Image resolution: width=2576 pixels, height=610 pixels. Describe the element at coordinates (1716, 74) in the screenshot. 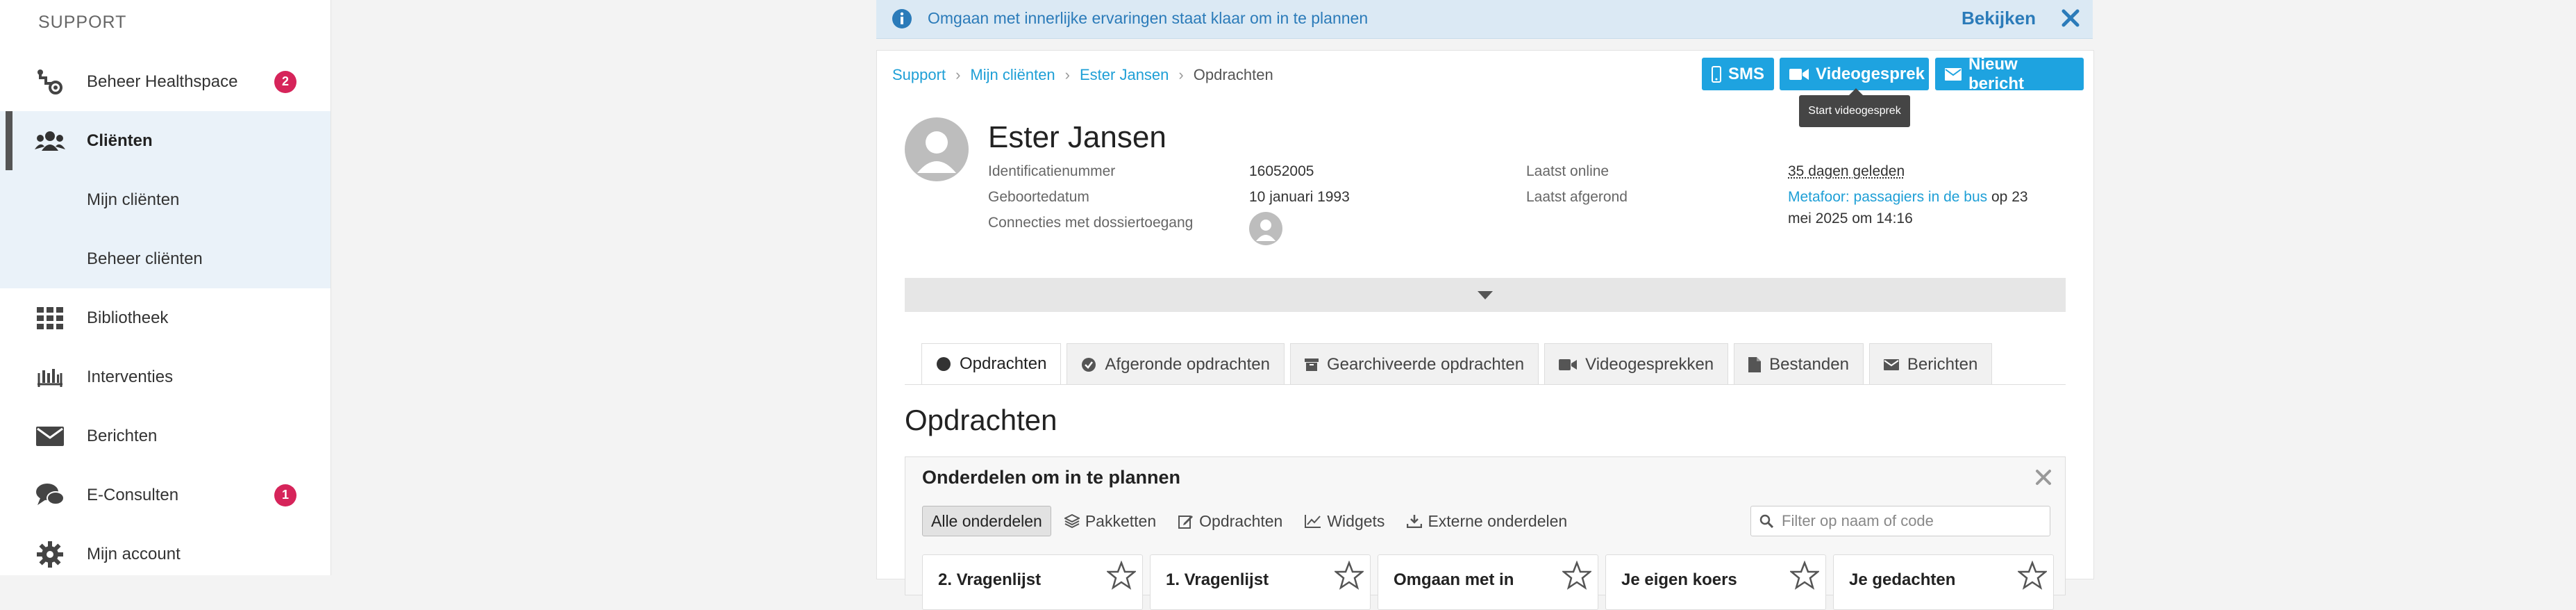

I see `mobile-phone-icon` at that location.